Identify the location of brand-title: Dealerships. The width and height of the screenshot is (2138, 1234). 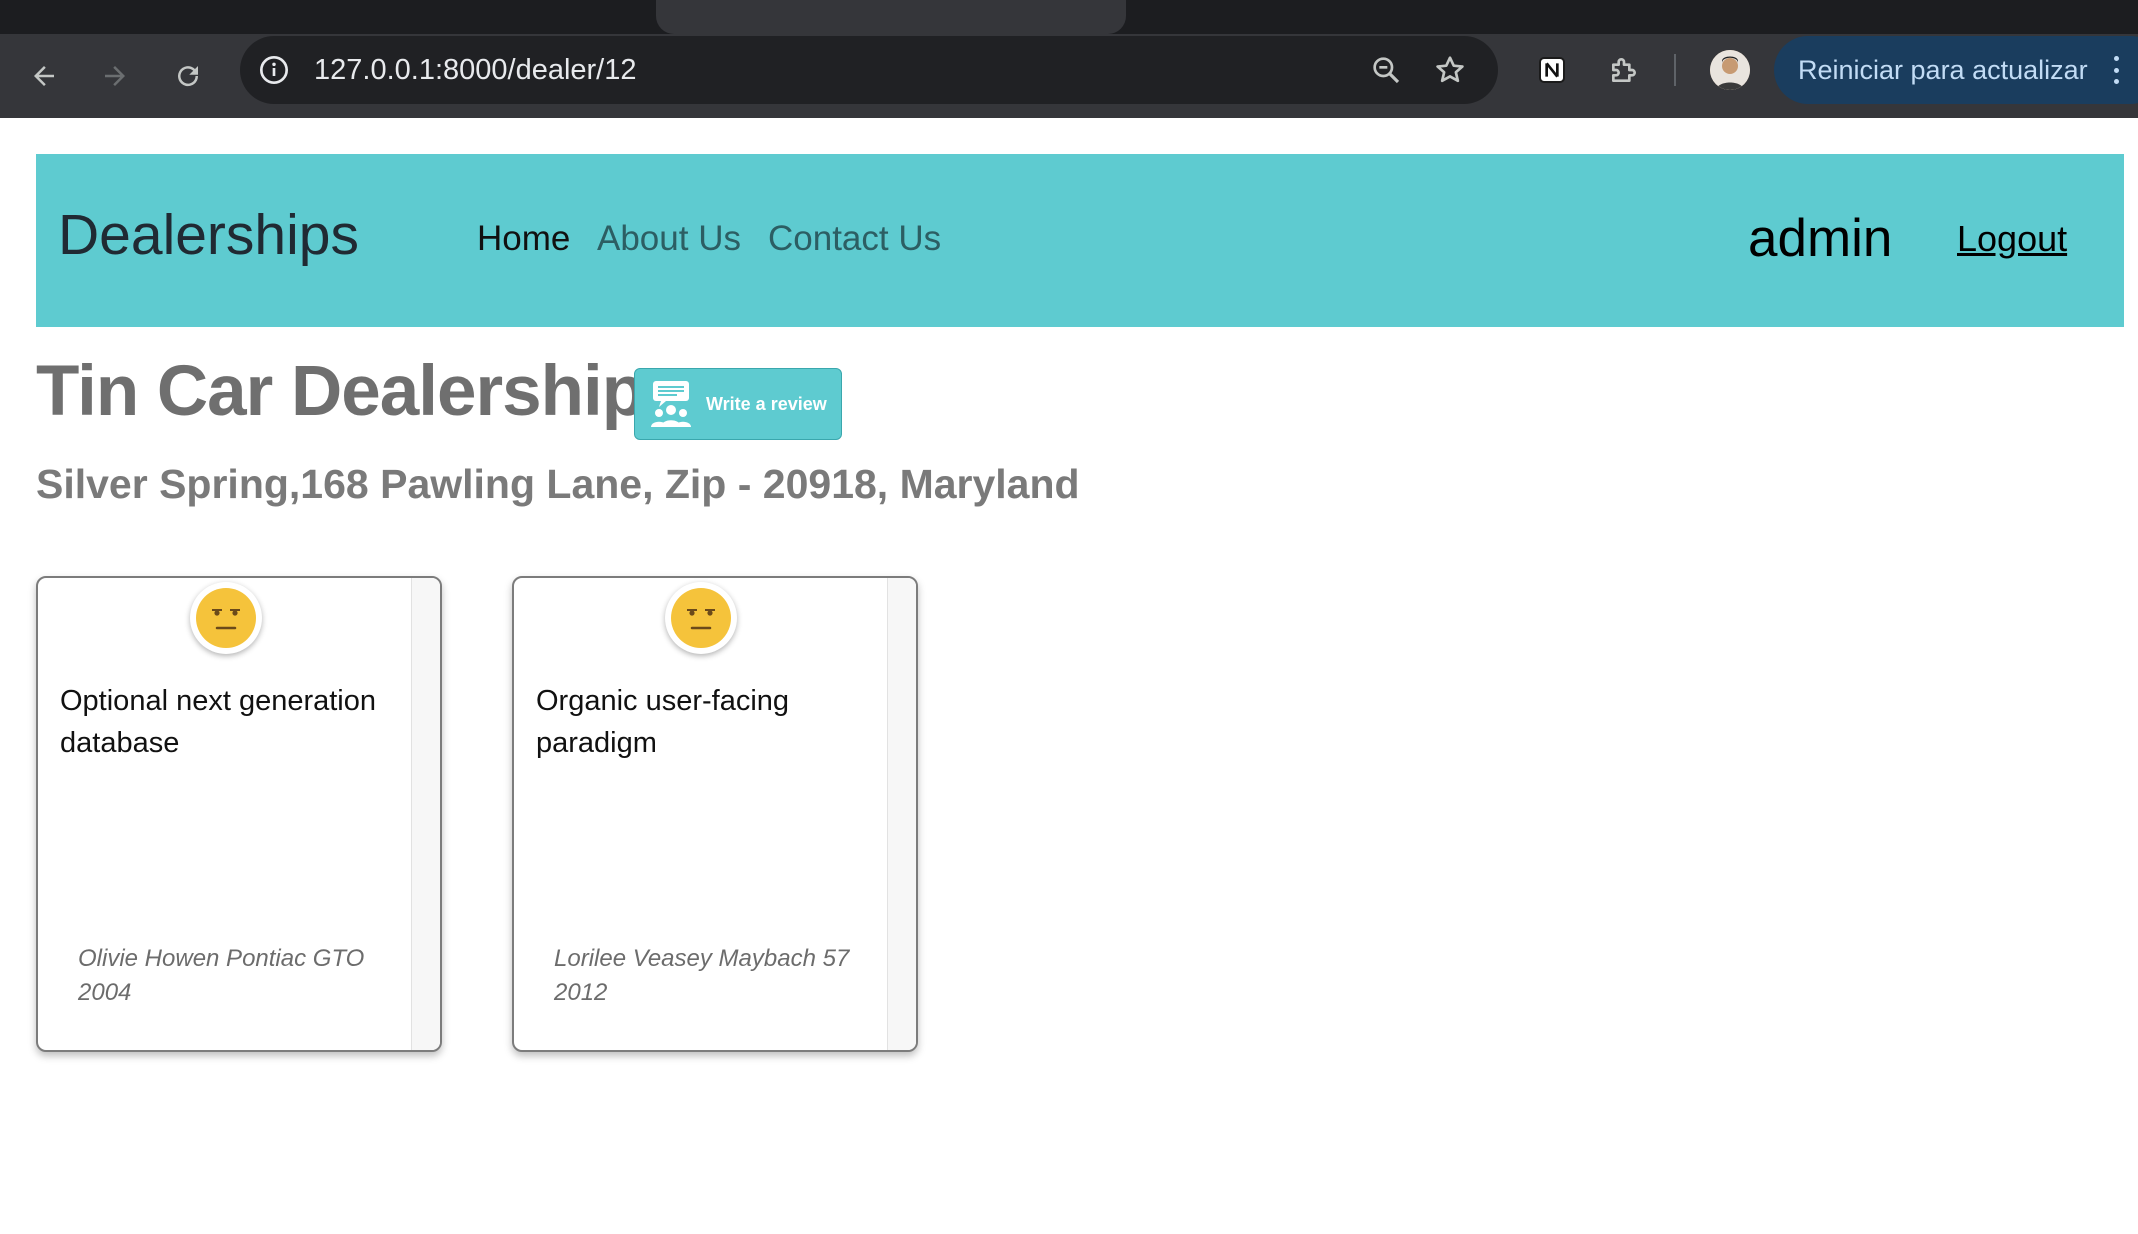
(208, 235).